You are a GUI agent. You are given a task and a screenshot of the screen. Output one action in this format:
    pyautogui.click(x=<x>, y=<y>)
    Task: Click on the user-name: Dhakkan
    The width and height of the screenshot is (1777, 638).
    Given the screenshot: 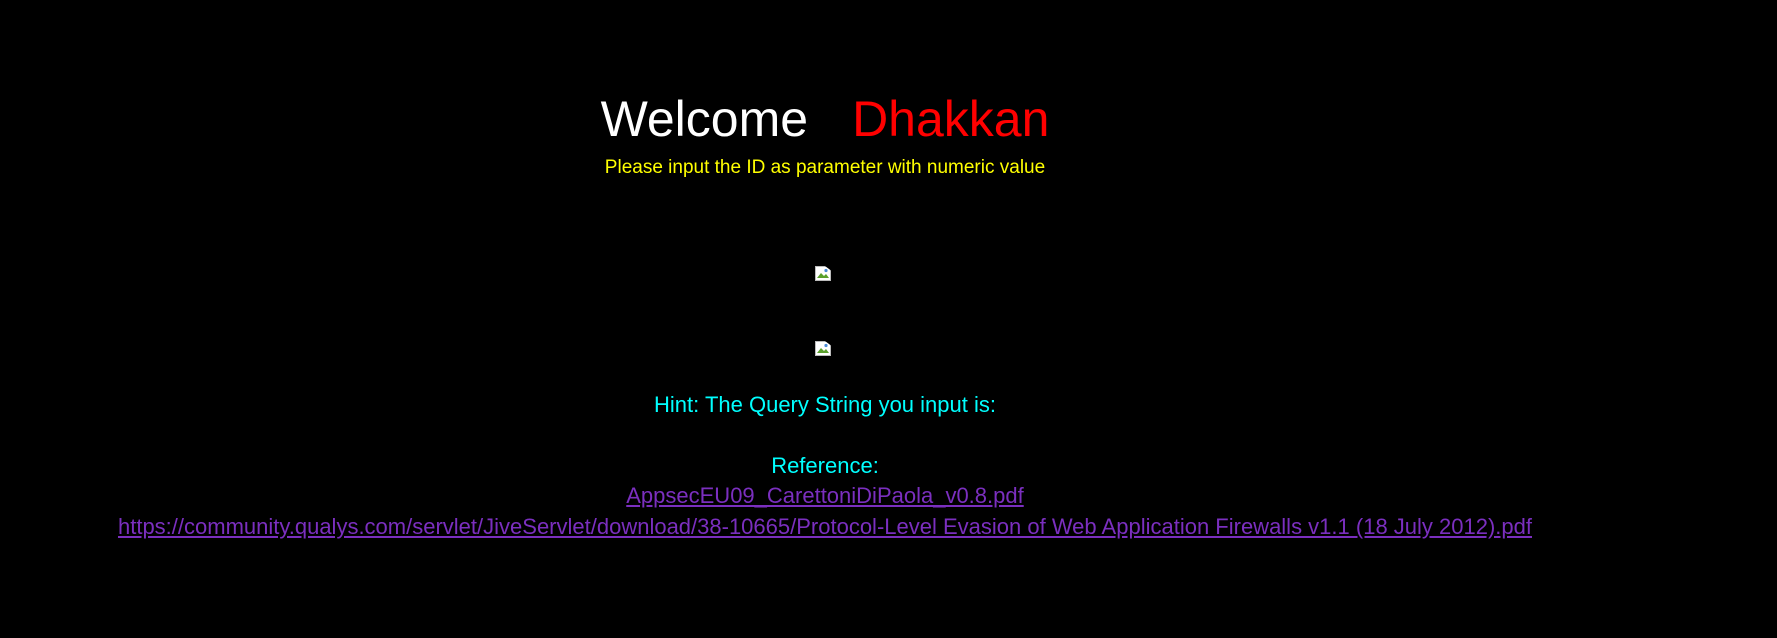 What is the action you would take?
    pyautogui.click(x=951, y=119)
    